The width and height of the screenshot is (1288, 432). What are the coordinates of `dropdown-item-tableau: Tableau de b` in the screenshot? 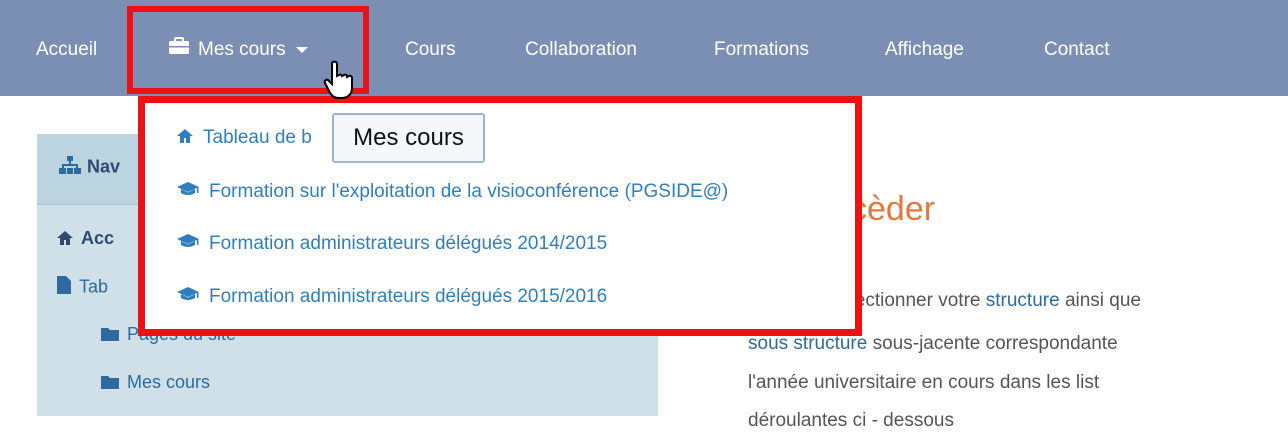 It's located at (244, 138).